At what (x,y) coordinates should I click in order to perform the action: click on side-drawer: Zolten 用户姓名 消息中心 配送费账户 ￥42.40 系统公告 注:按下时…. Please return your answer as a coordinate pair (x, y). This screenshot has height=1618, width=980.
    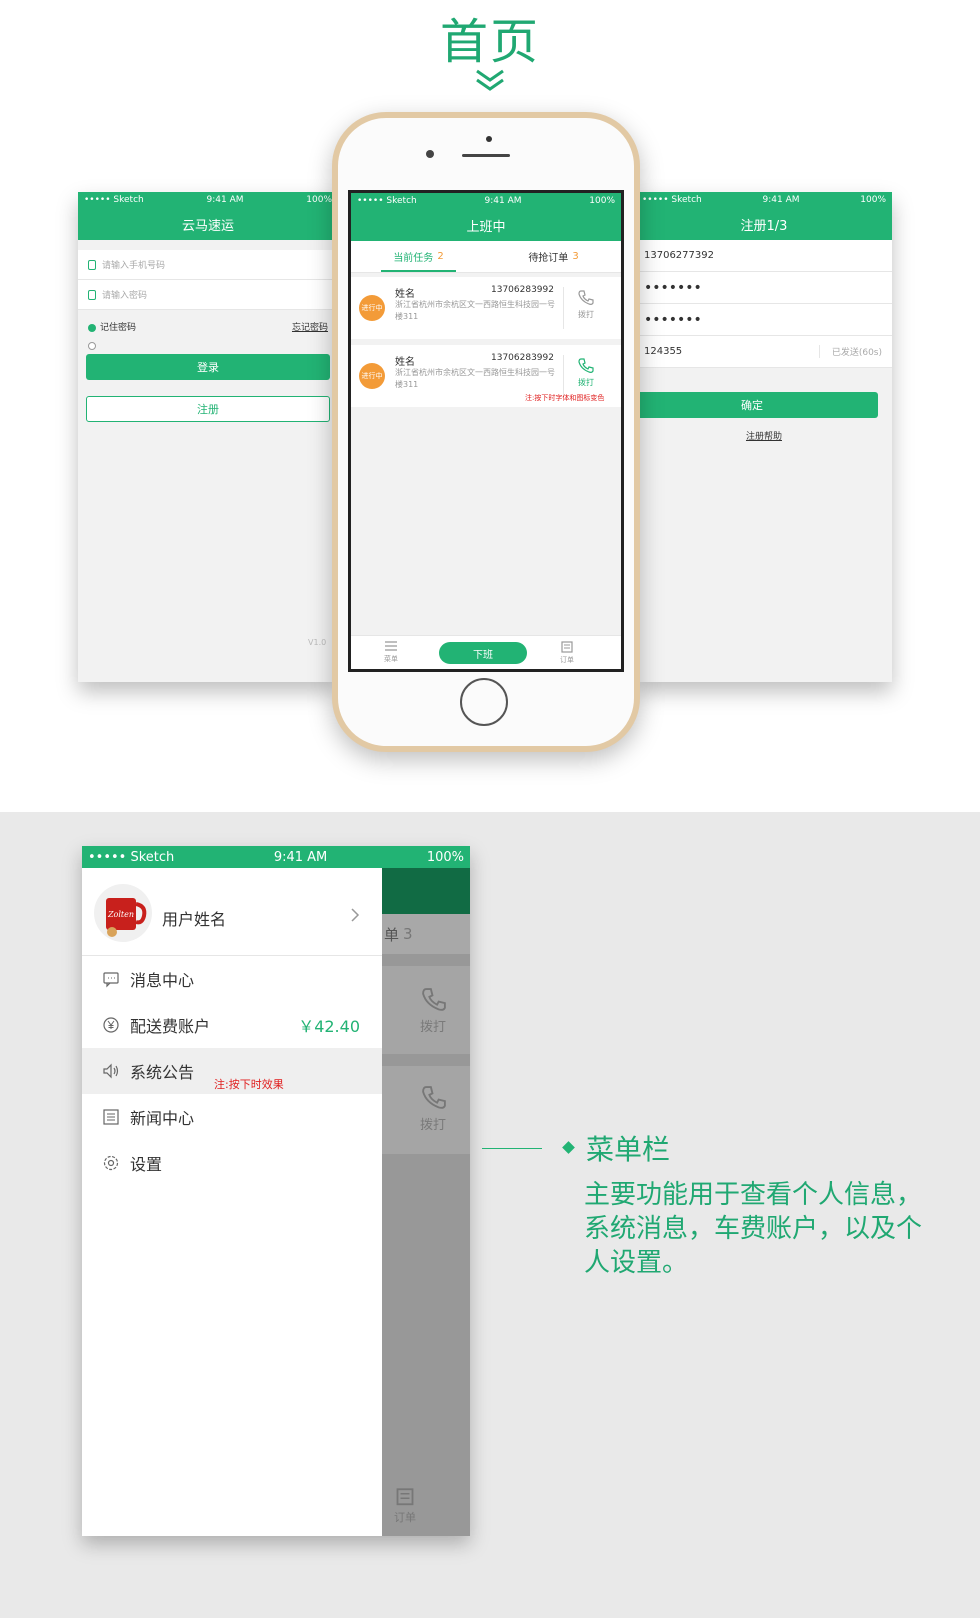
    Looking at the image, I should click on (232, 1202).